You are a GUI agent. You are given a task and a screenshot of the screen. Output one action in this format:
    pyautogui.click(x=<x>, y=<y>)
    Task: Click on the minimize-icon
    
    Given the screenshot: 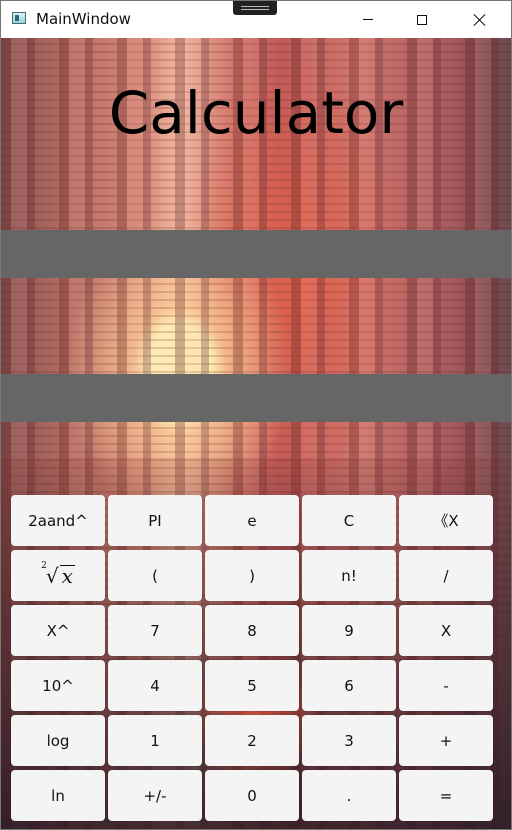 What is the action you would take?
    pyautogui.click(x=368, y=19)
    